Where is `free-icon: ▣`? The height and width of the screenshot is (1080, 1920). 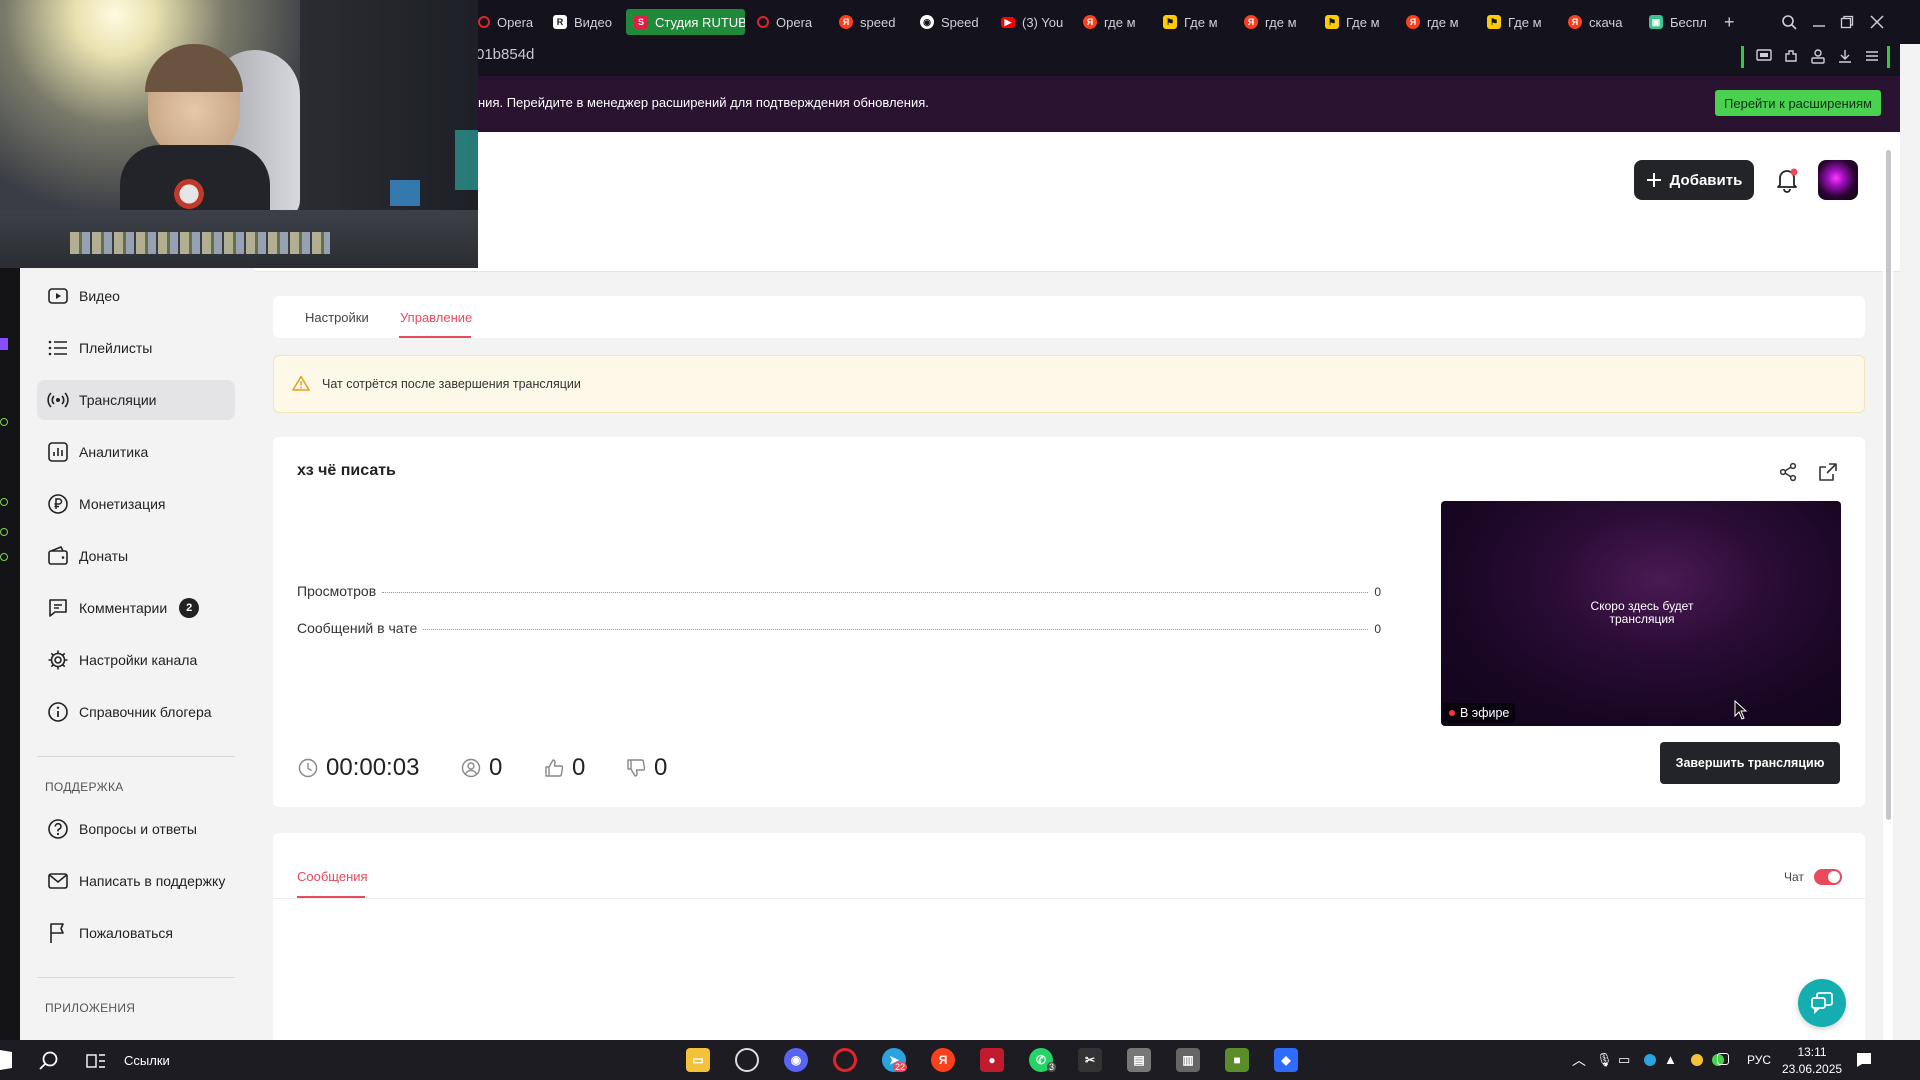 free-icon: ▣ is located at coordinates (1656, 22).